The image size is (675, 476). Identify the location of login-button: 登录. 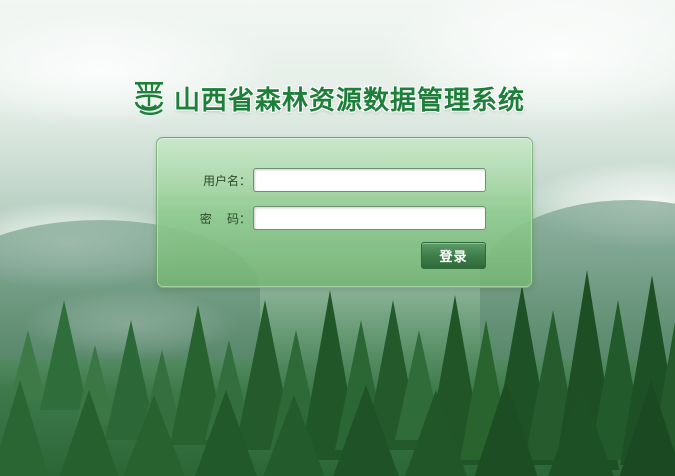
(453, 255).